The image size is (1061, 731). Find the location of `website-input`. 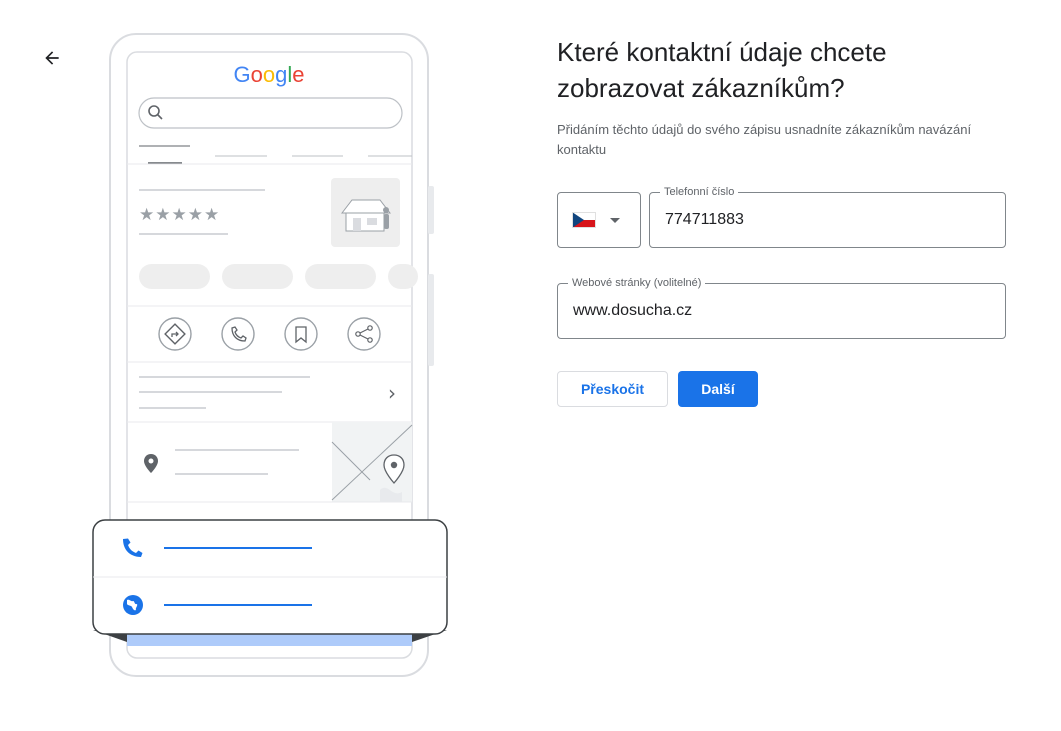

website-input is located at coordinates (781, 311).